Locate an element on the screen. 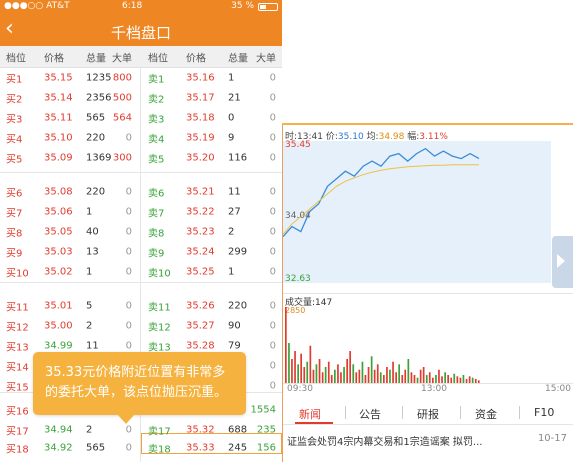 The width and height of the screenshot is (573, 462). ask-volume: 1 is located at coordinates (231, 272).